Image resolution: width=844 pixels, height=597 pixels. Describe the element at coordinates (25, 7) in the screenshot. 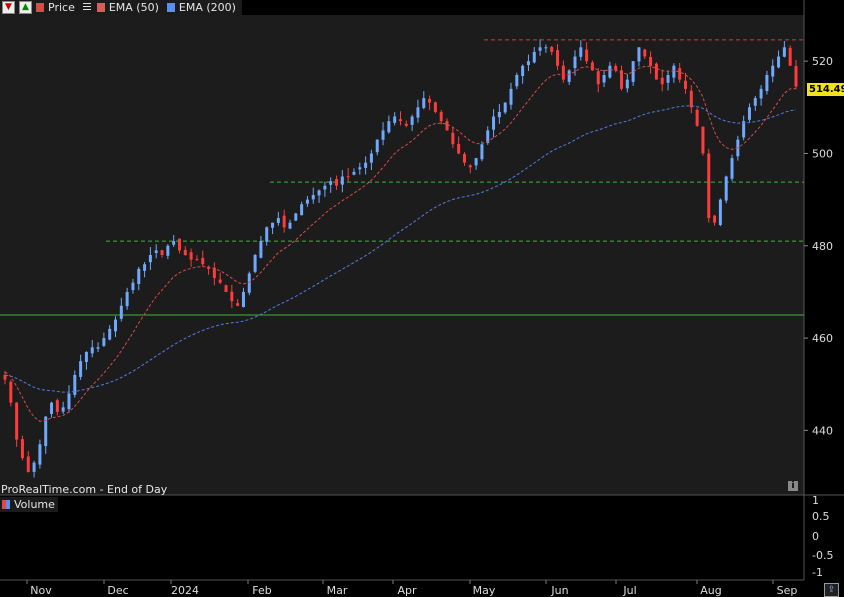

I see `collapse-up-icon: ▲` at that location.